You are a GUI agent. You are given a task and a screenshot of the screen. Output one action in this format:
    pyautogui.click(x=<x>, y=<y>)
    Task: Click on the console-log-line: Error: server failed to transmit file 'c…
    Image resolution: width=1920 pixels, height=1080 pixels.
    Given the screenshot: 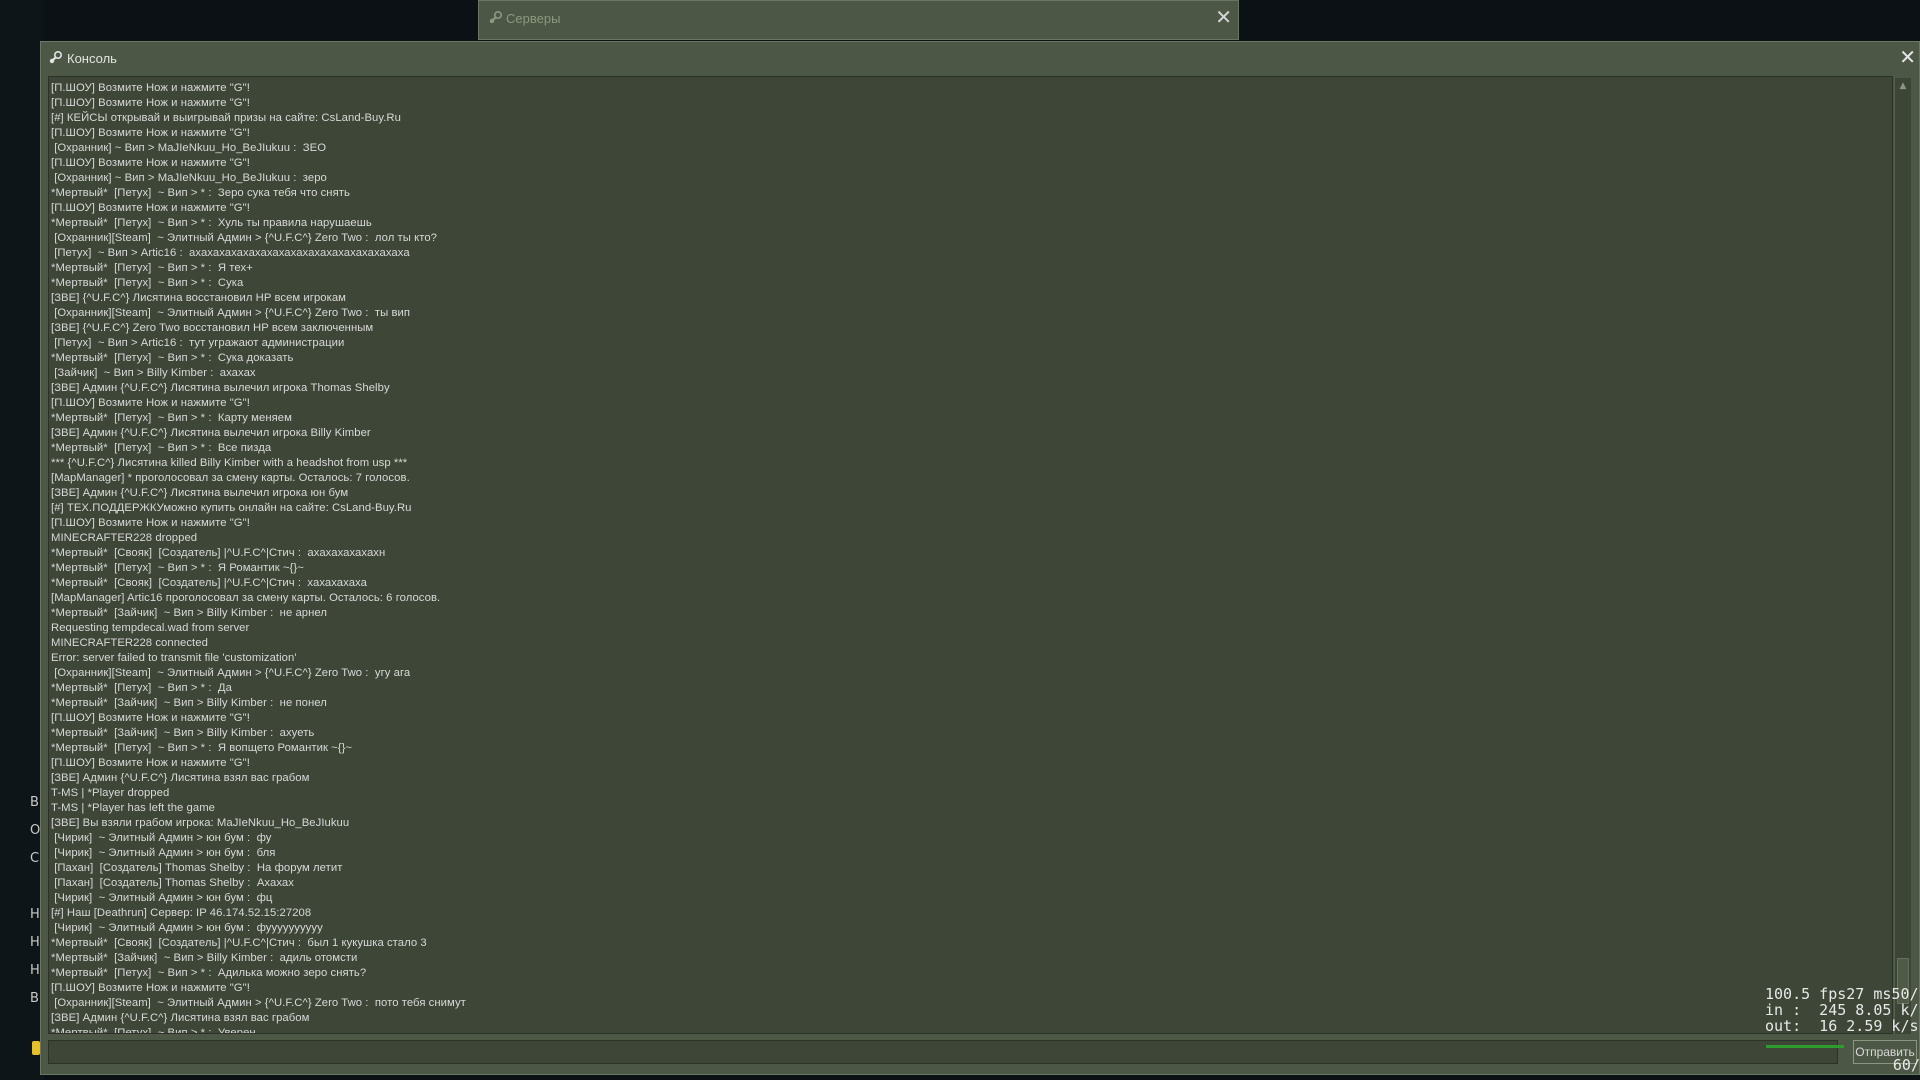 What is the action you would take?
    pyautogui.click(x=174, y=658)
    